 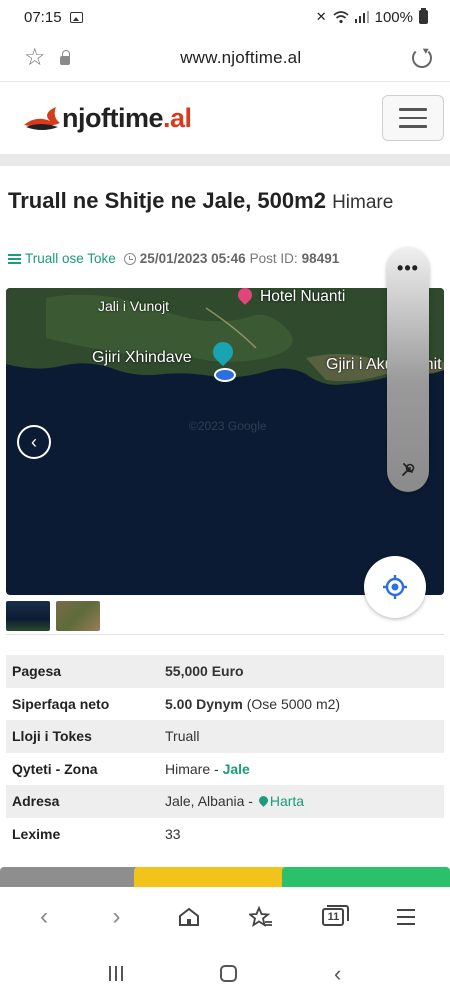 What do you see at coordinates (293, 703) in the screenshot?
I see `area-extra: (Ose 5000 m2)` at bounding box center [293, 703].